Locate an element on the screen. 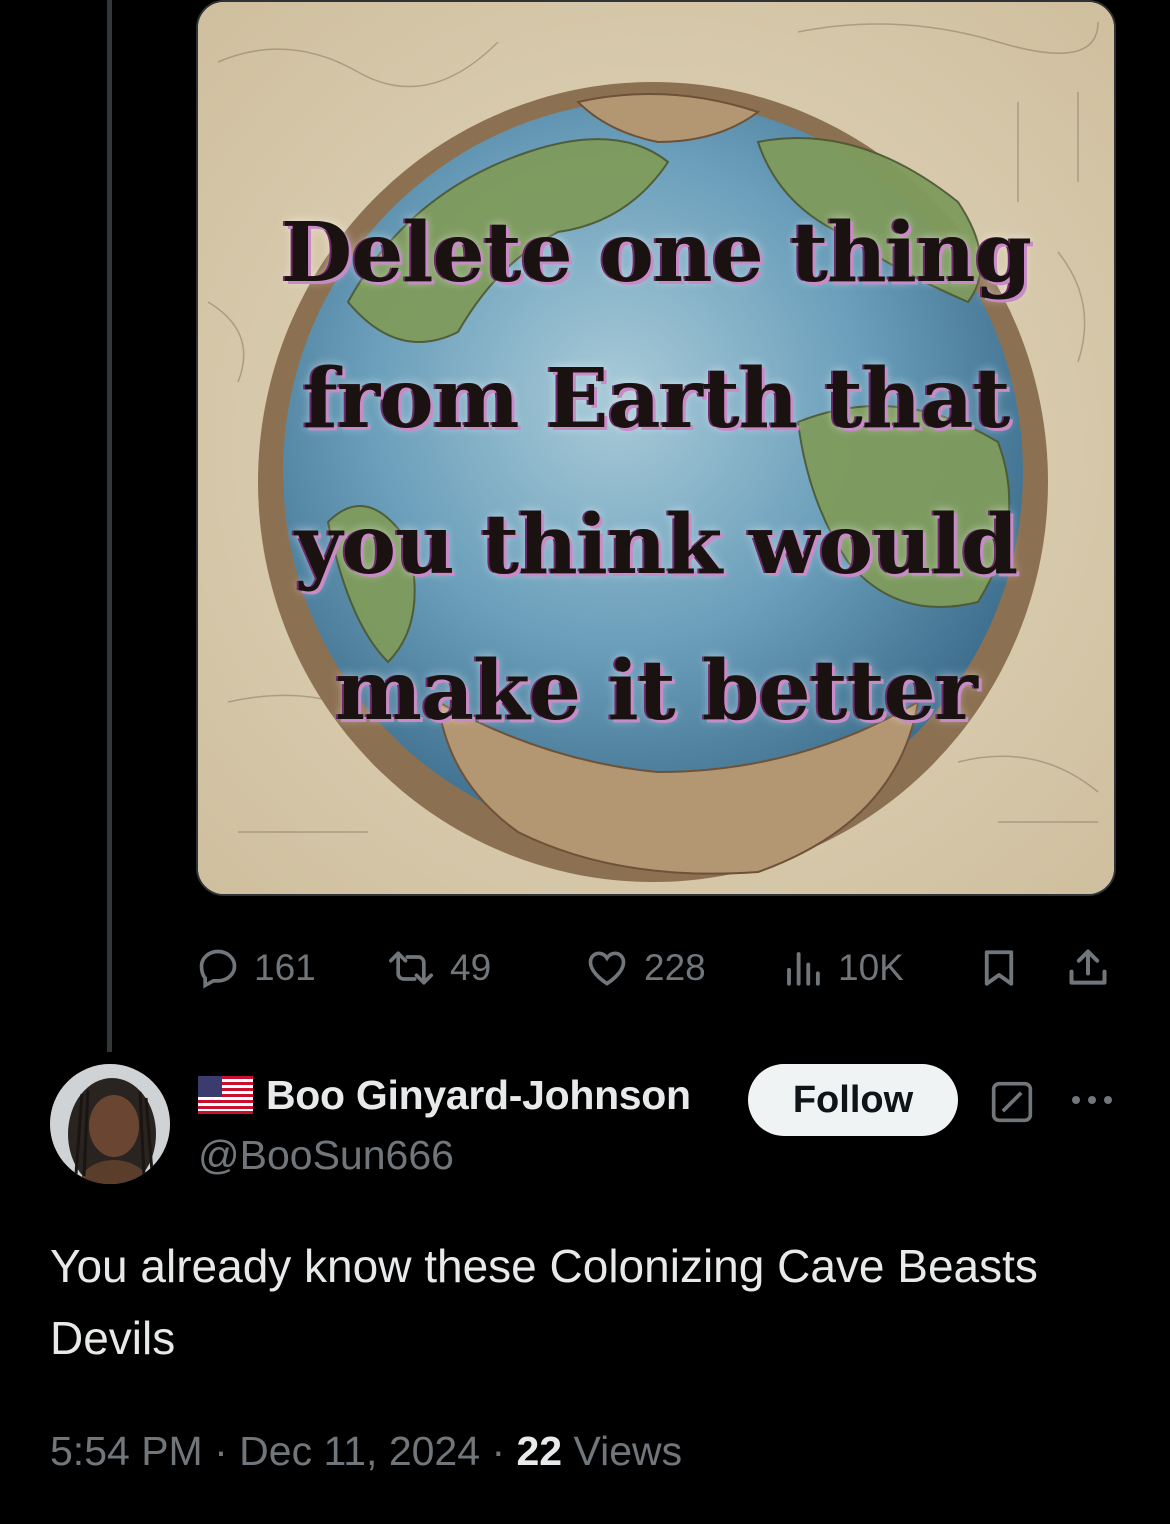 Image resolution: width=1170 pixels, height=1524 pixels. reply-display-name: Boo Ginyard-Johnson is located at coordinates (478, 1095).